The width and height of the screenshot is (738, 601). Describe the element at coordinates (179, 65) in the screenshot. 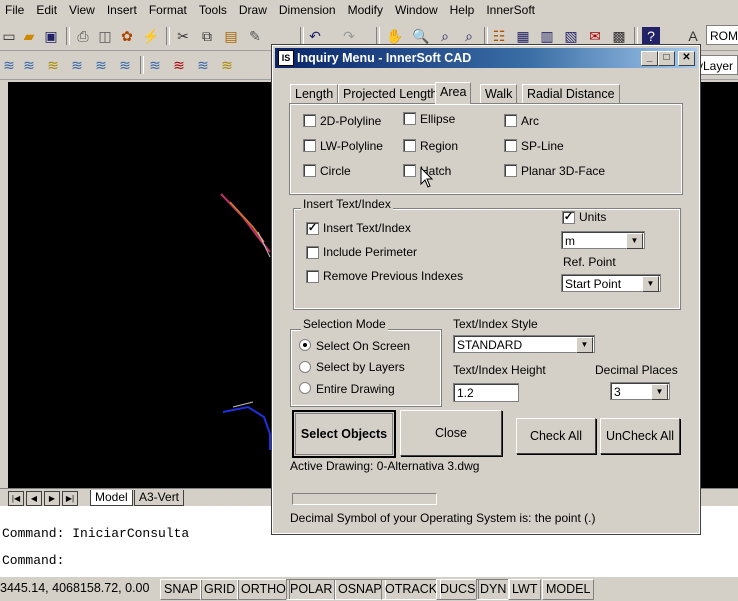

I see `layer-off-icon: ≋` at that location.